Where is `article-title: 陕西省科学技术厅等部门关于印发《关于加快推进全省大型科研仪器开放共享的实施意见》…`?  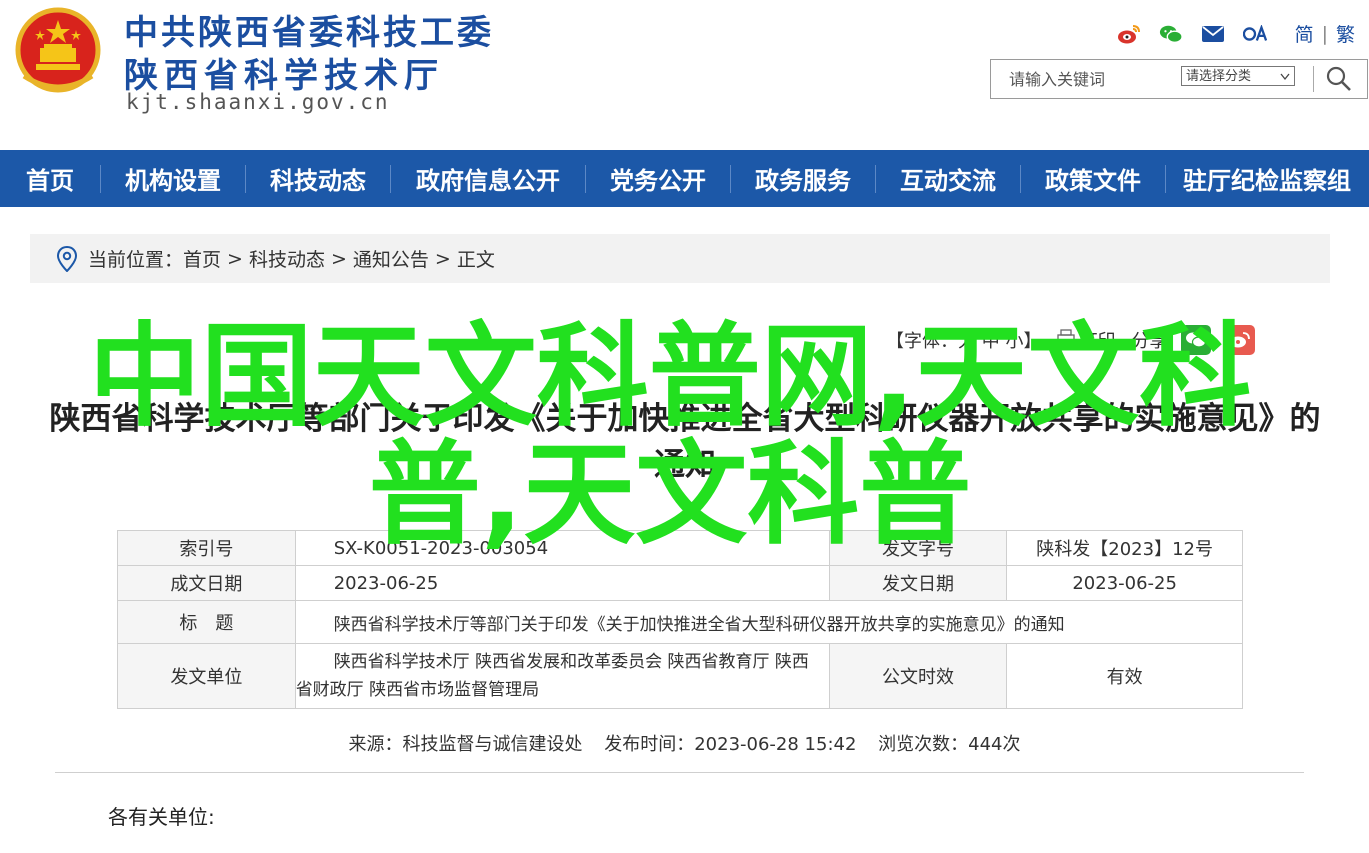
article-title: 陕西省科学技术厅等部门关于印发《关于加快推进全省大型科研仪器开放共享的实施意见》… is located at coordinates (685, 442).